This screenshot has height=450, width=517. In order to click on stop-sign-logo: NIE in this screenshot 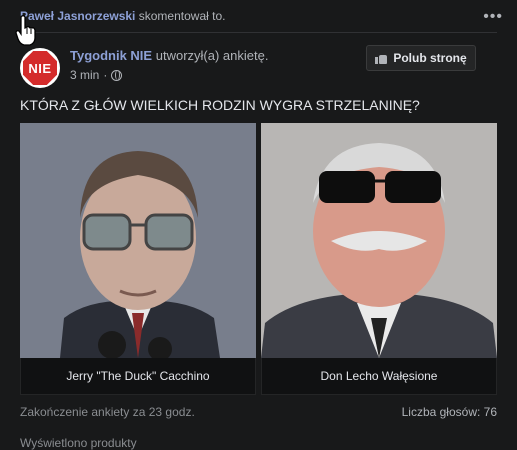, I will do `click(40, 68)`.